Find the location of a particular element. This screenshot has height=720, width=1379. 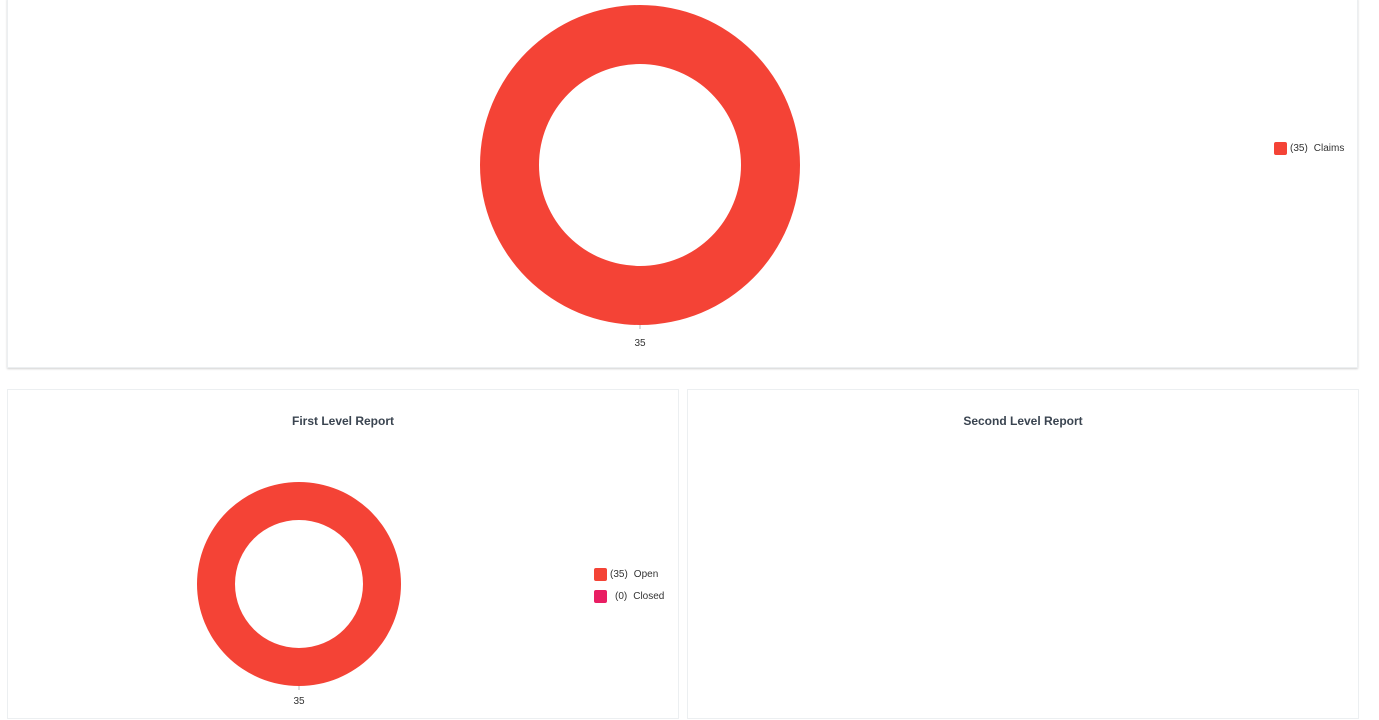

legend-label-closed: Closed is located at coordinates (649, 596).